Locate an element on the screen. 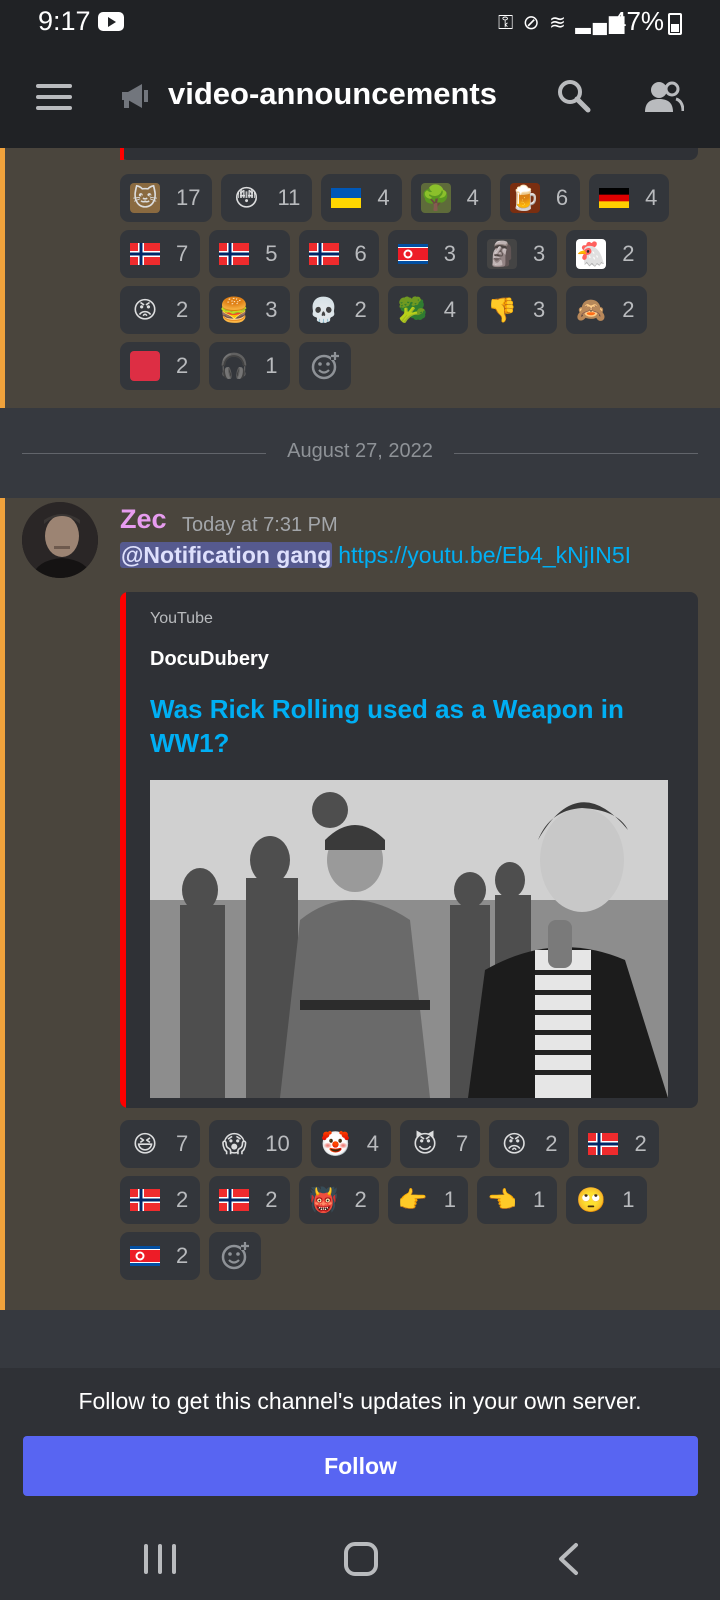 Image resolution: width=720 pixels, height=1600 pixels. reaction-kfc-colonel: 🐔 2 is located at coordinates (606, 254).